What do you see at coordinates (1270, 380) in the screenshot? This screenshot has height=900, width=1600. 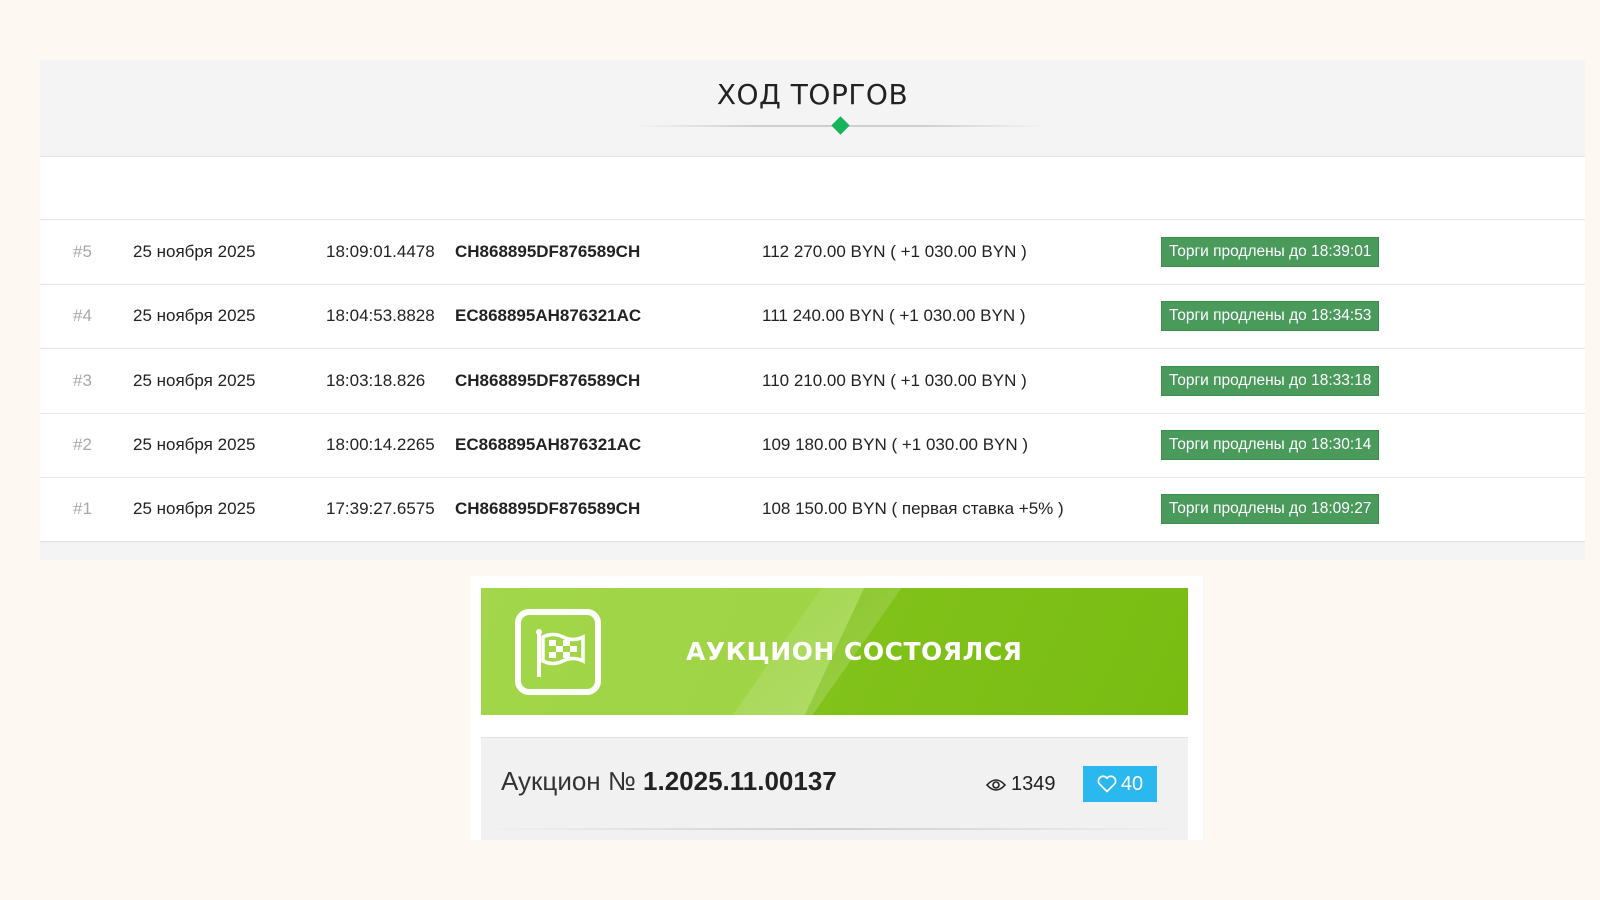 I see `extension-status-badge: Торги продлены до 18:33:18` at bounding box center [1270, 380].